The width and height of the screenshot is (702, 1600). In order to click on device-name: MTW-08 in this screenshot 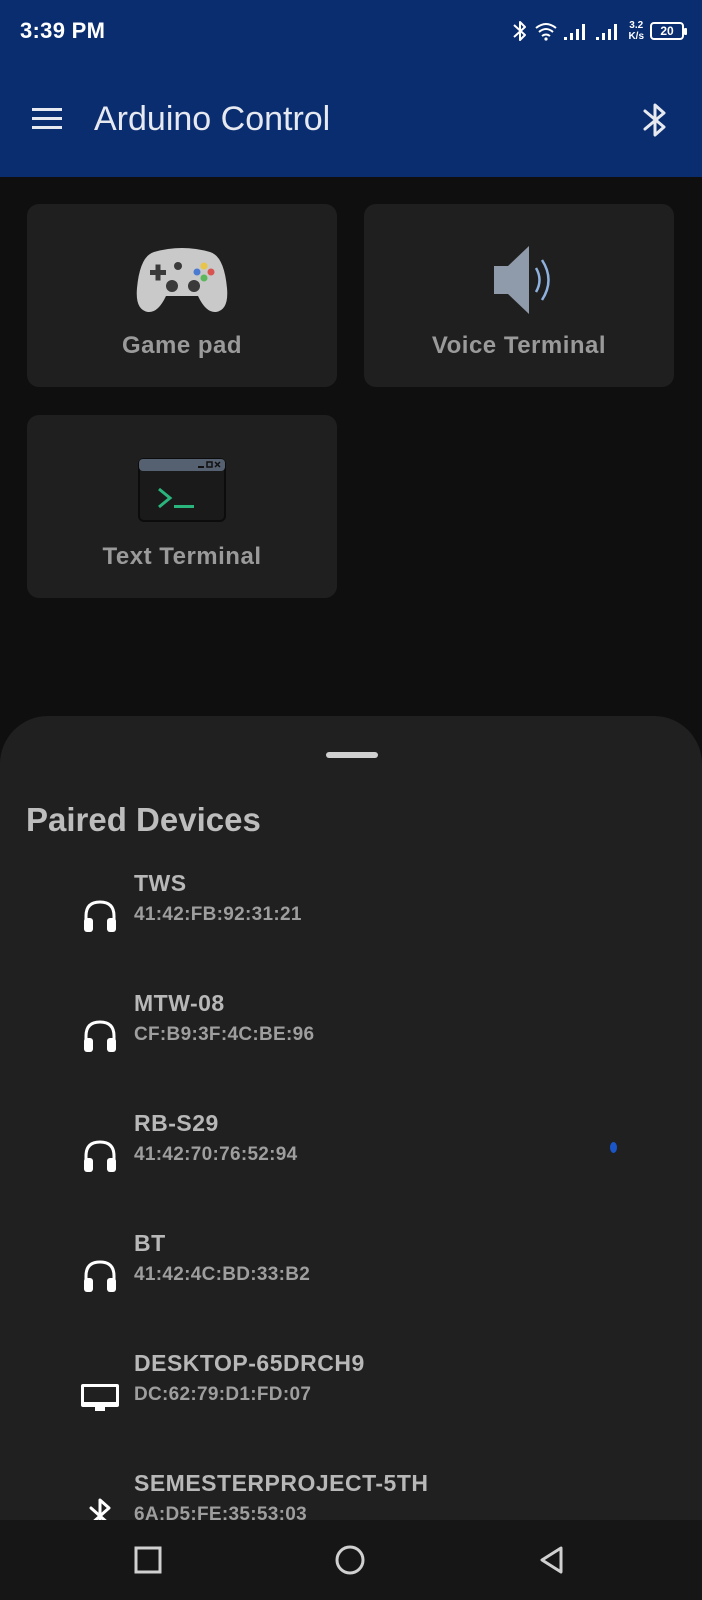, I will do `click(179, 1003)`.